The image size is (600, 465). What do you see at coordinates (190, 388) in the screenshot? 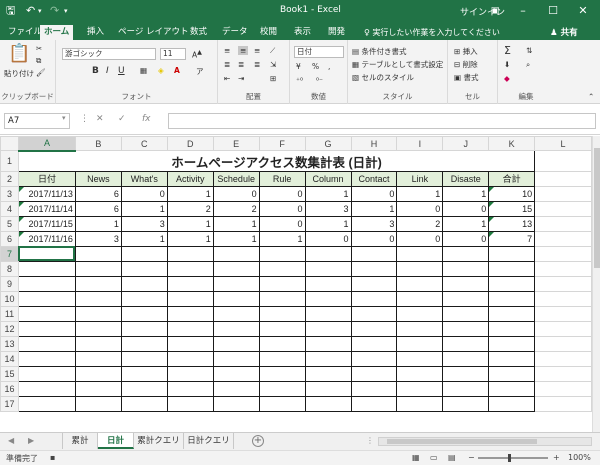
I see `cell-d16` at bounding box center [190, 388].